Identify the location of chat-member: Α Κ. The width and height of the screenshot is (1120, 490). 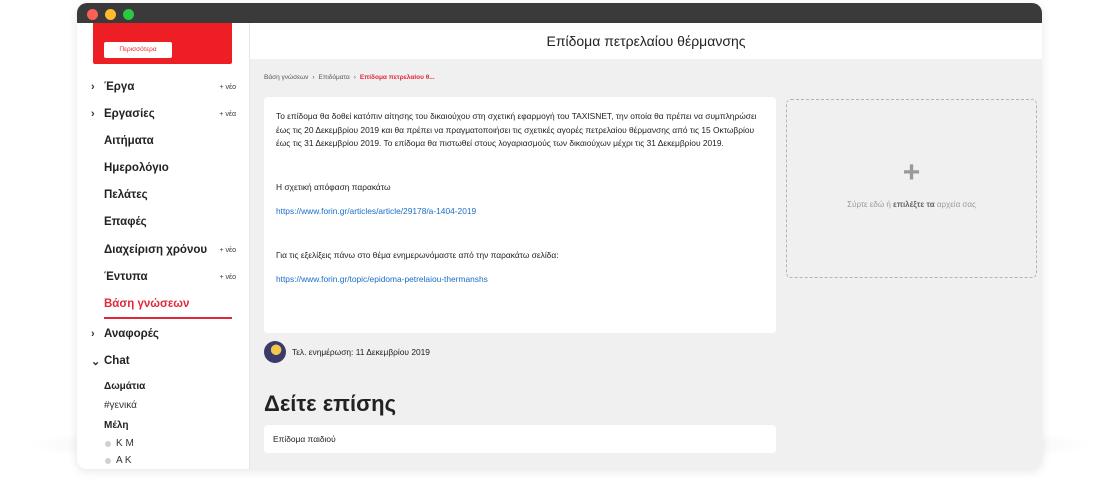
(118, 460).